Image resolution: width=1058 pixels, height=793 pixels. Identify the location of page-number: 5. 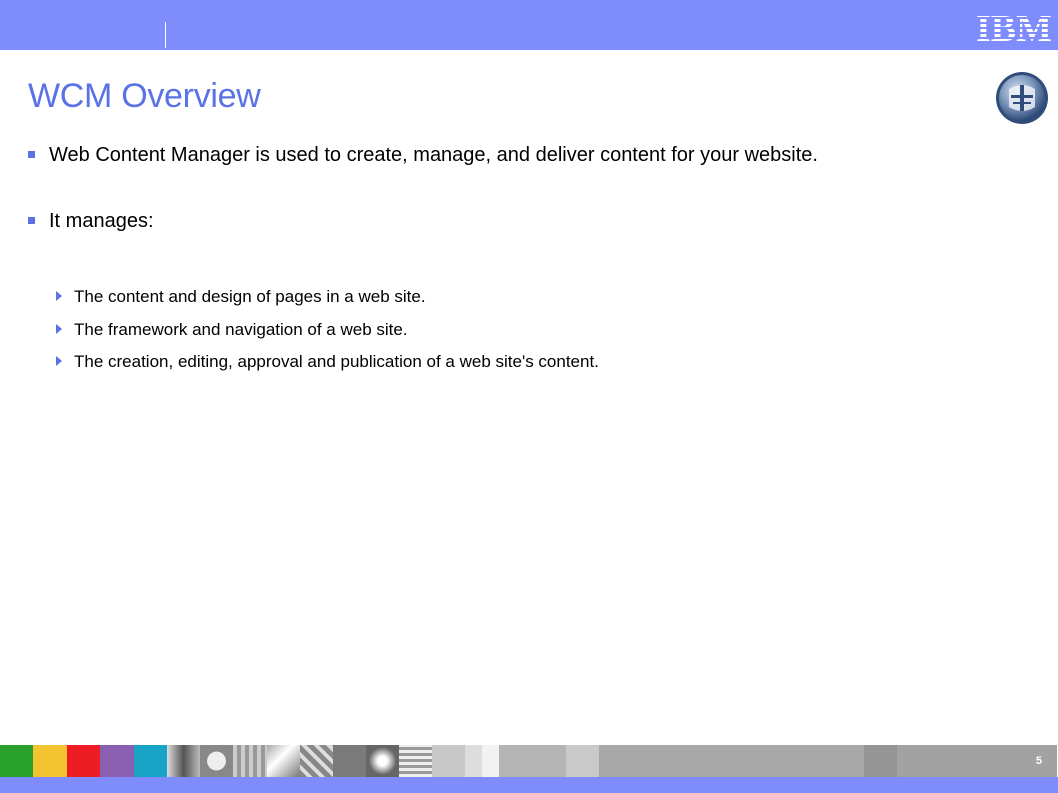
(1038, 761).